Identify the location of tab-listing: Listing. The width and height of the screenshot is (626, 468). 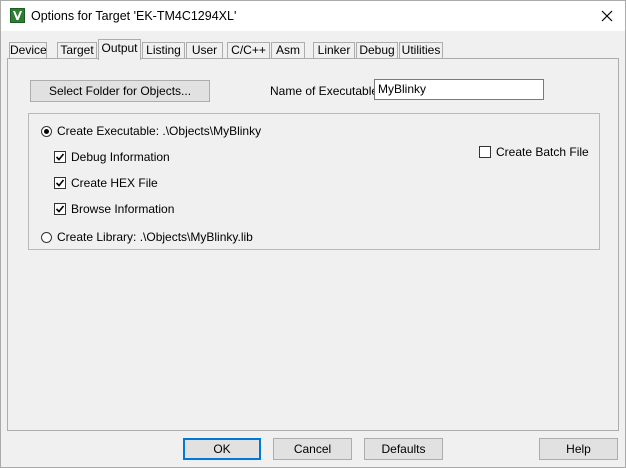
(163, 50).